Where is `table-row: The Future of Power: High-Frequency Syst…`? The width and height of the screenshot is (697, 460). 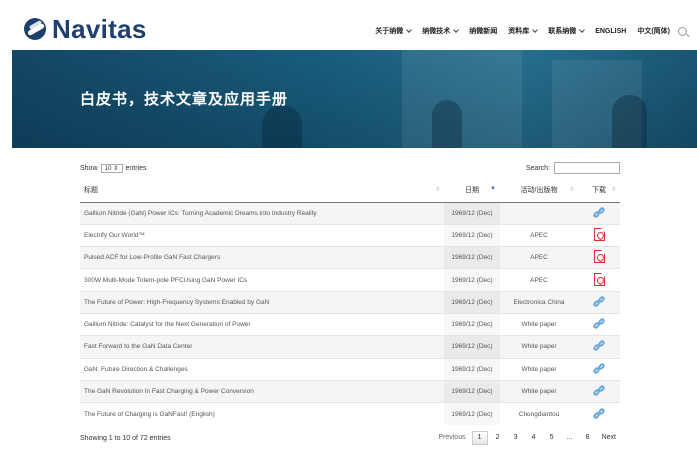 table-row: The Future of Power: High-Frequency Syst… is located at coordinates (350, 302).